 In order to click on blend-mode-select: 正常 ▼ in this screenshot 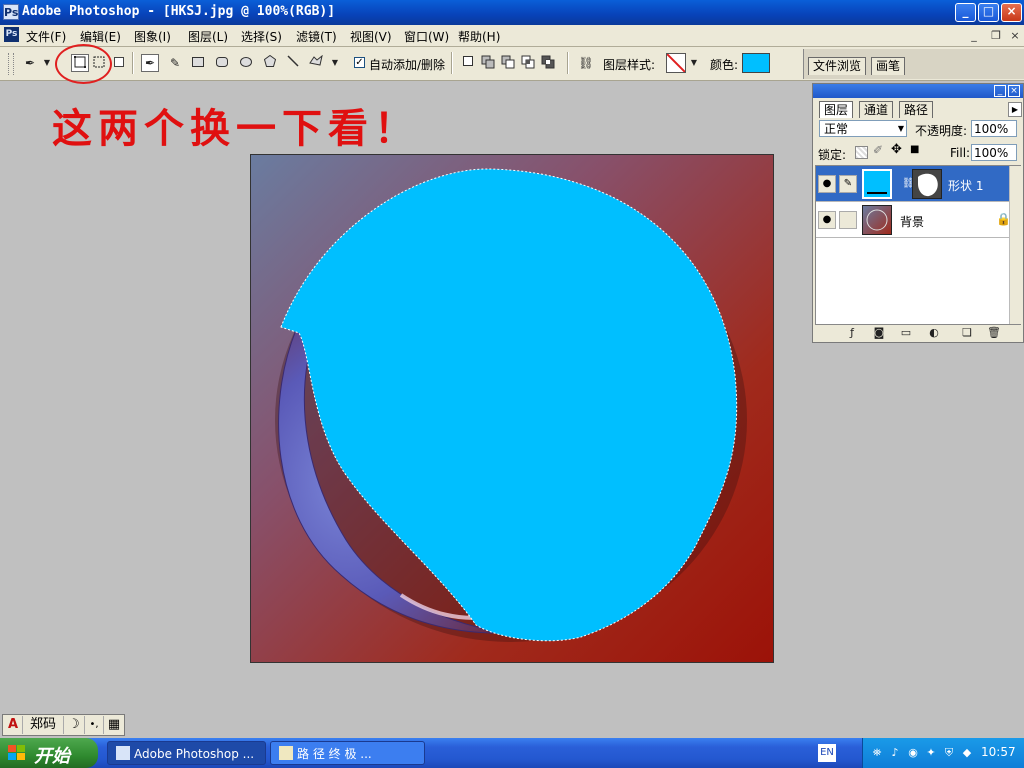, I will do `click(863, 128)`.